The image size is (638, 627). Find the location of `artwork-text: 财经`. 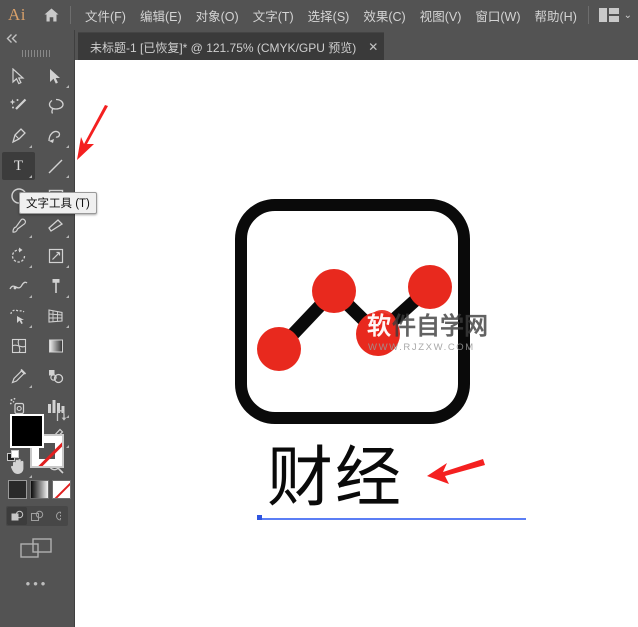

artwork-text: 财经 is located at coordinates (335, 477).